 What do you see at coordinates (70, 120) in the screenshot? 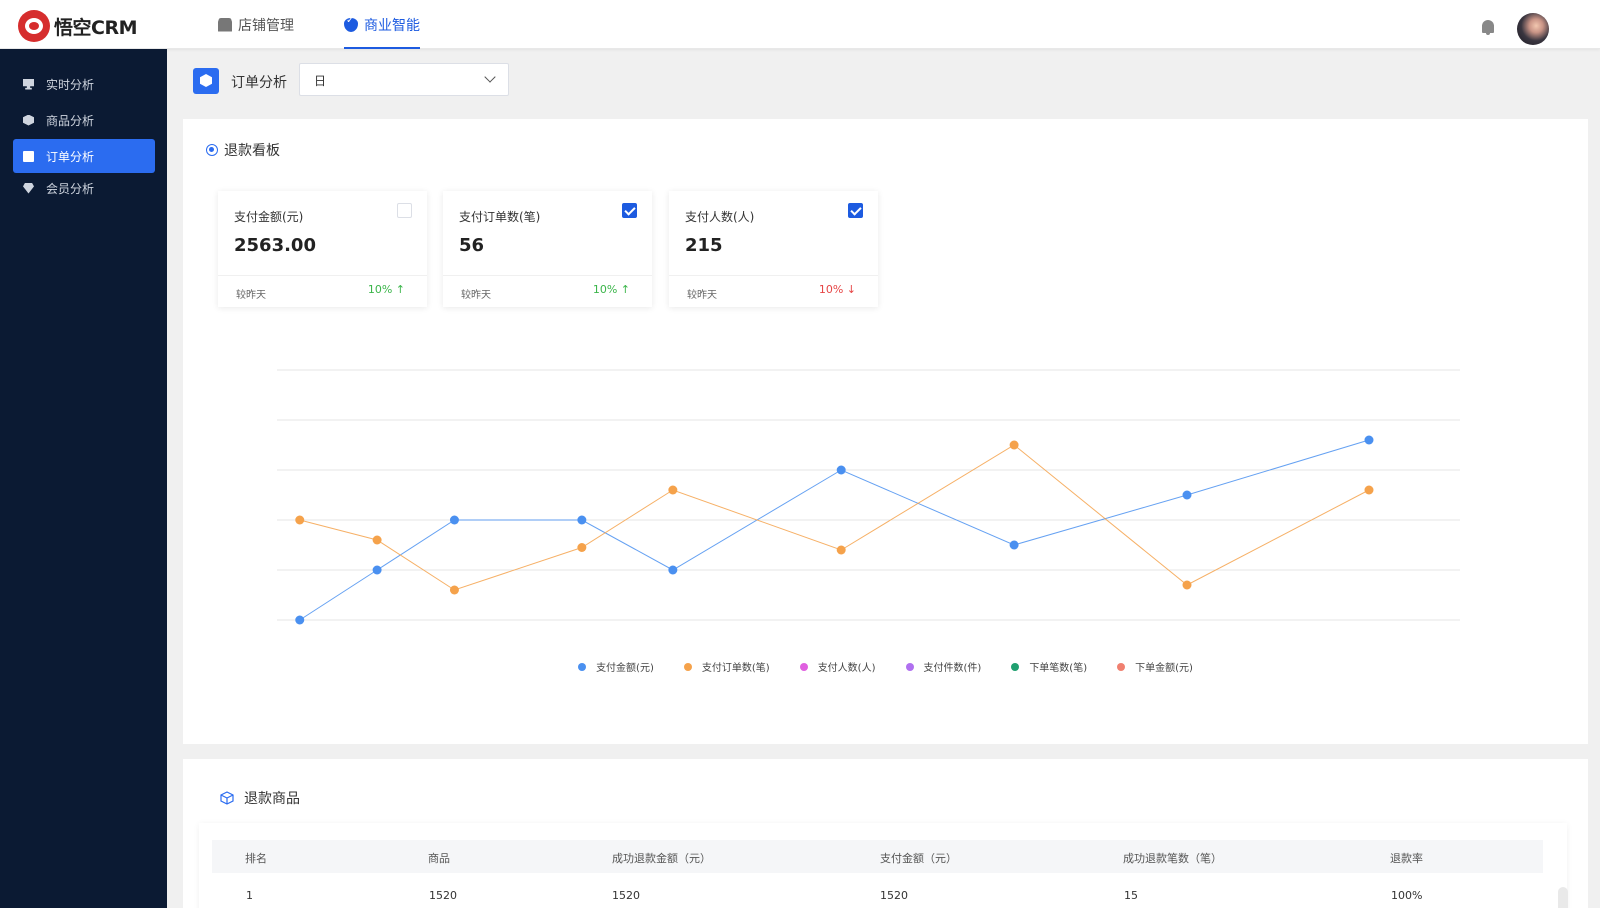
I see `sidebar-item-label: 商品分析` at bounding box center [70, 120].